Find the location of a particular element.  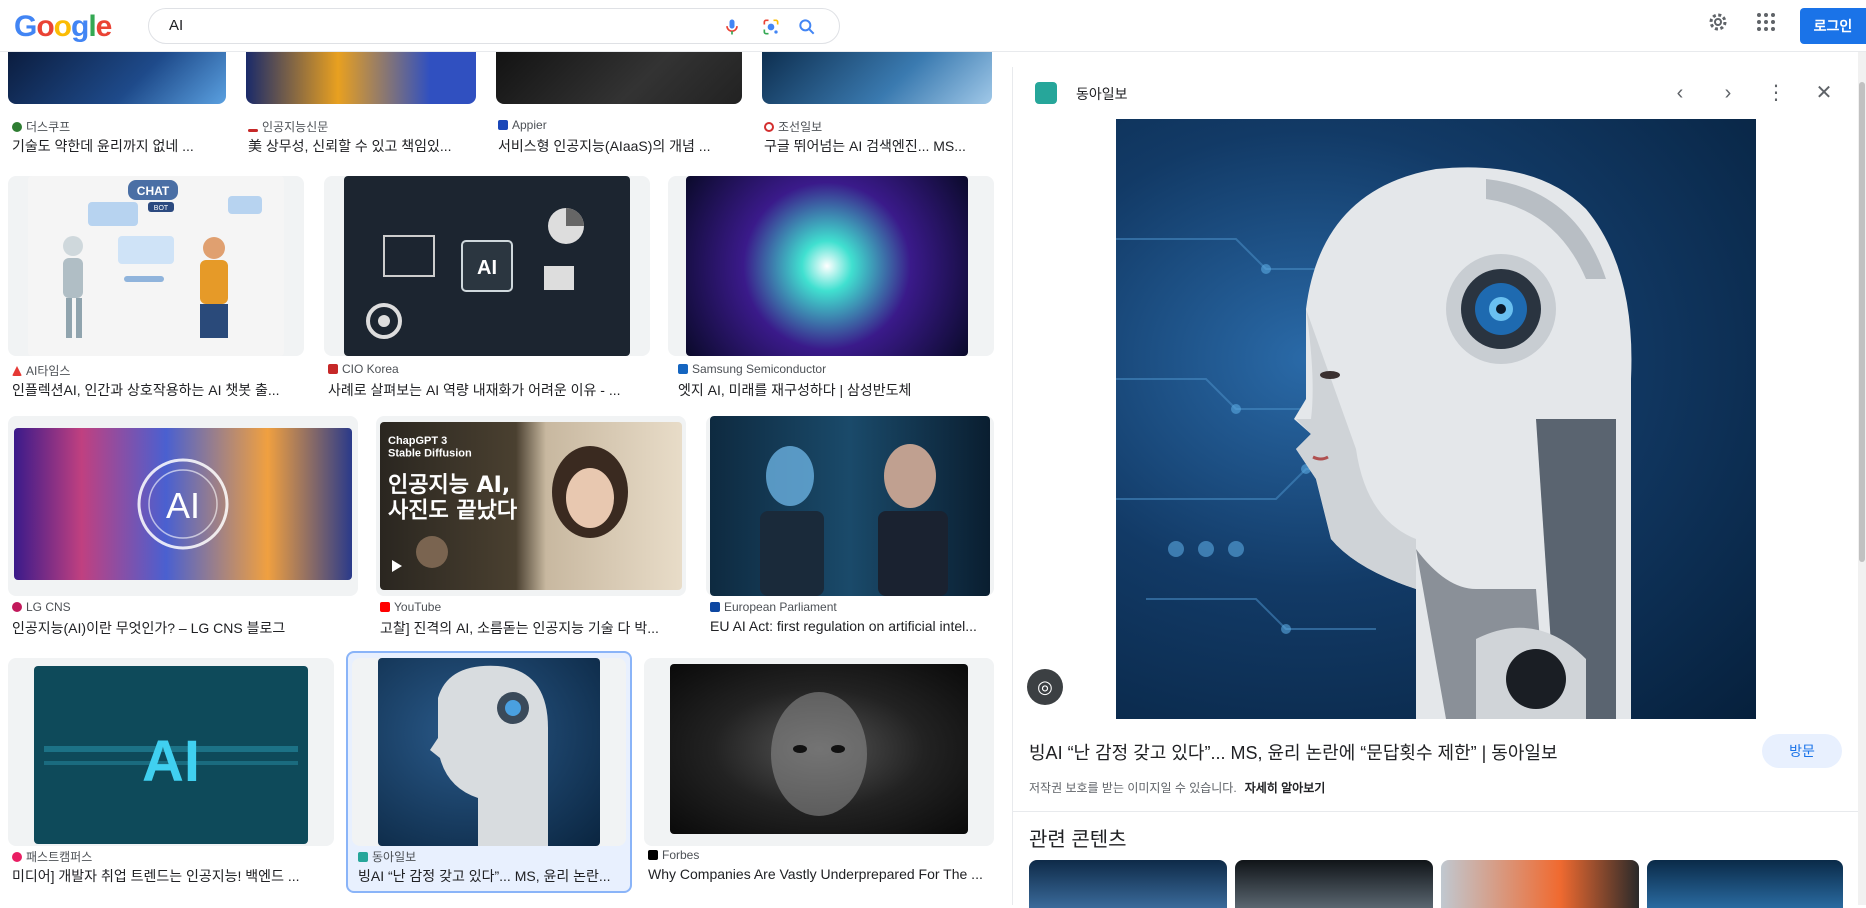

logo-letter: l is located at coordinates (92, 26).